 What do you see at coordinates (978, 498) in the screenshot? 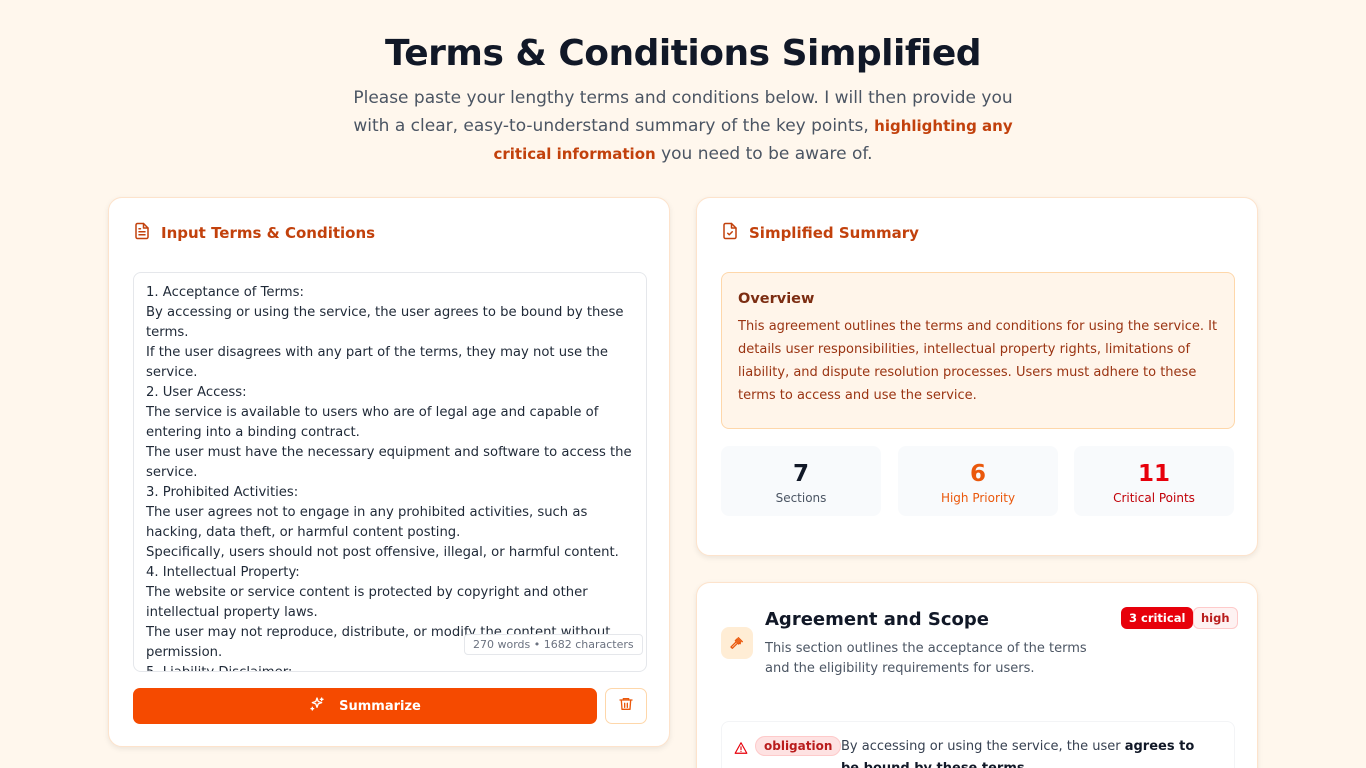
I see `stat-label: High Priority` at bounding box center [978, 498].